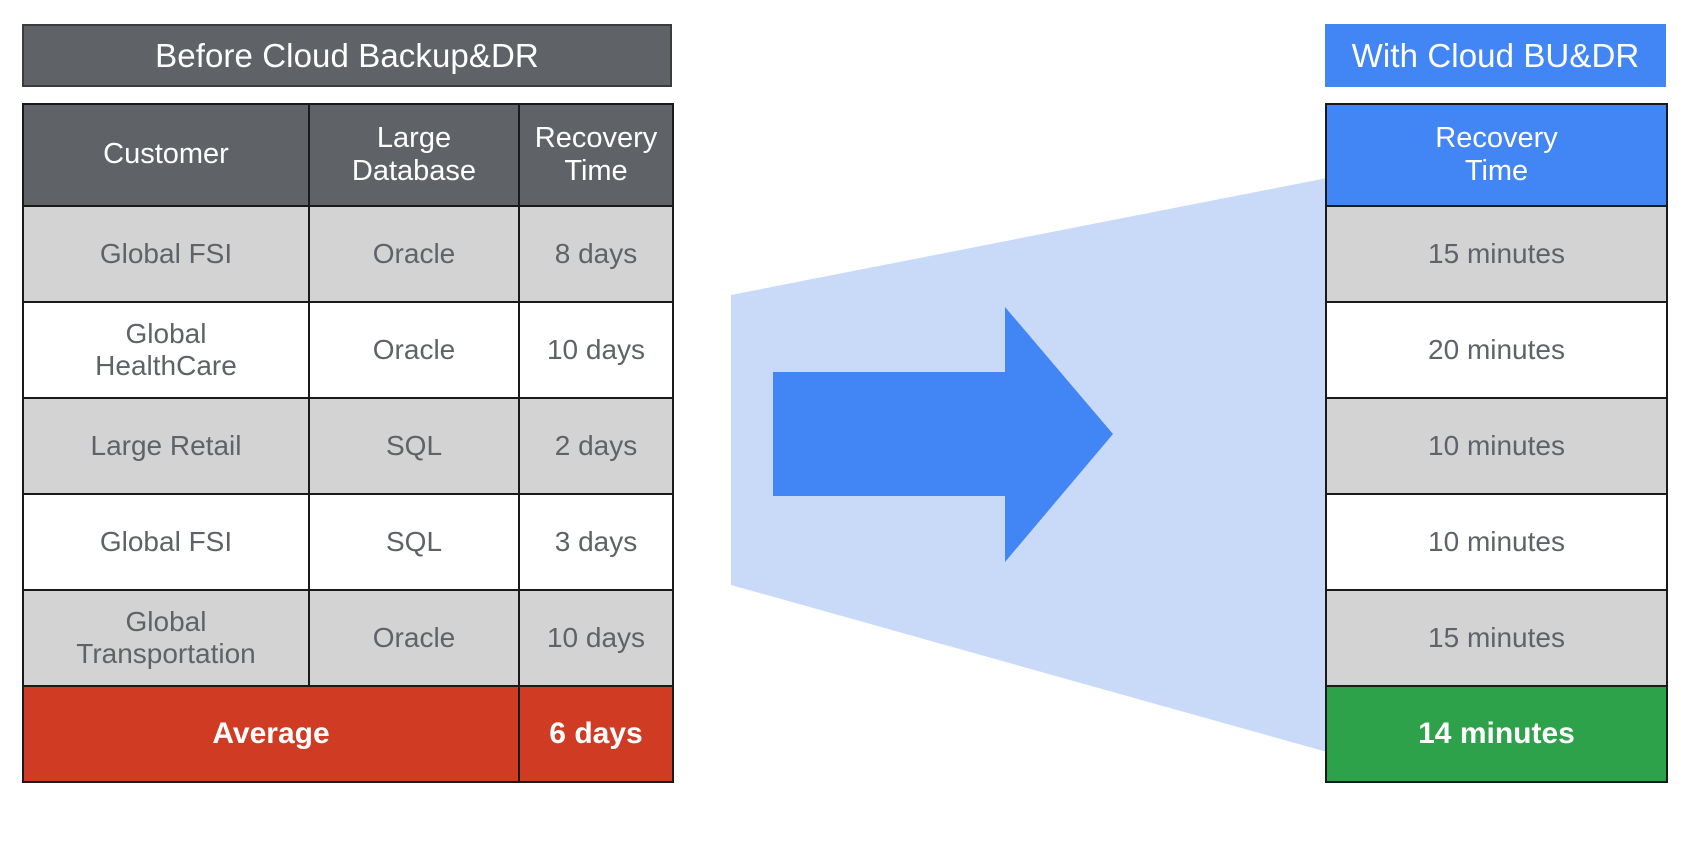  I want to click on right-panel-title: With Cloud BU&DR, so click(1495, 55).